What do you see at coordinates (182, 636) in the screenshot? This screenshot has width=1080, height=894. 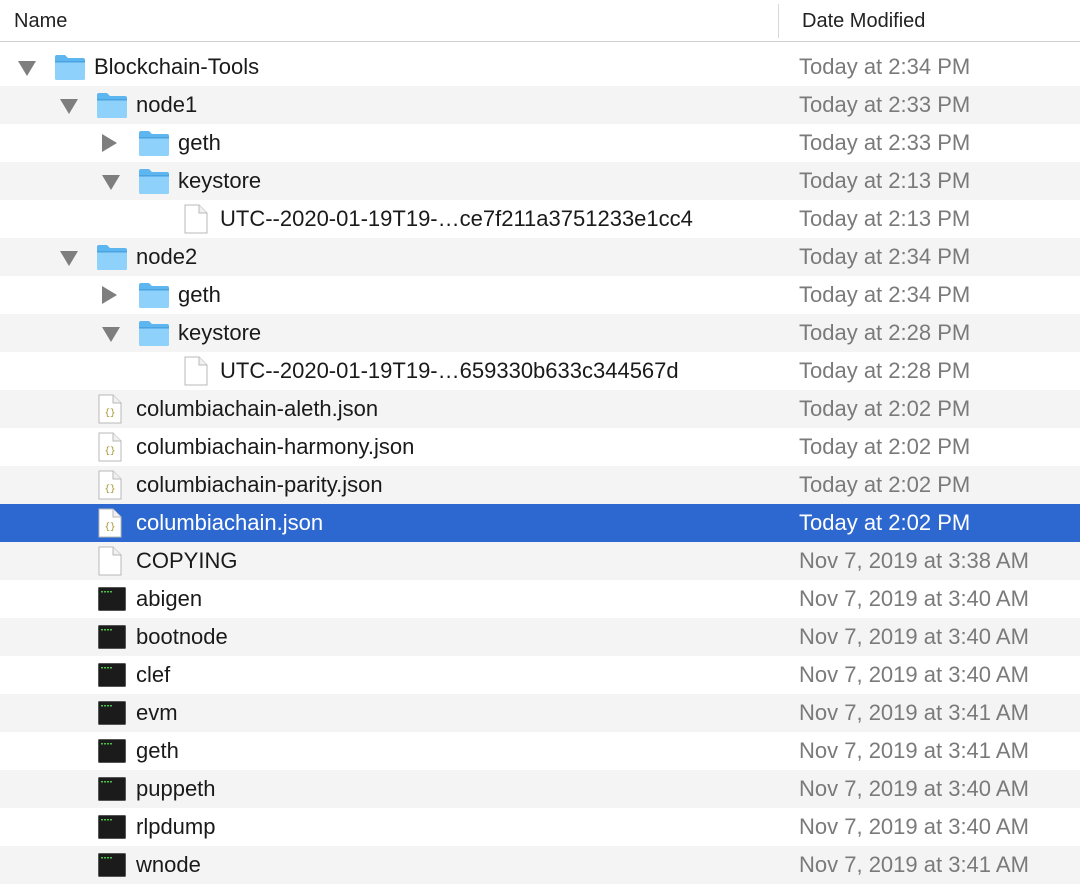 I see `file-name: bootnode` at bounding box center [182, 636].